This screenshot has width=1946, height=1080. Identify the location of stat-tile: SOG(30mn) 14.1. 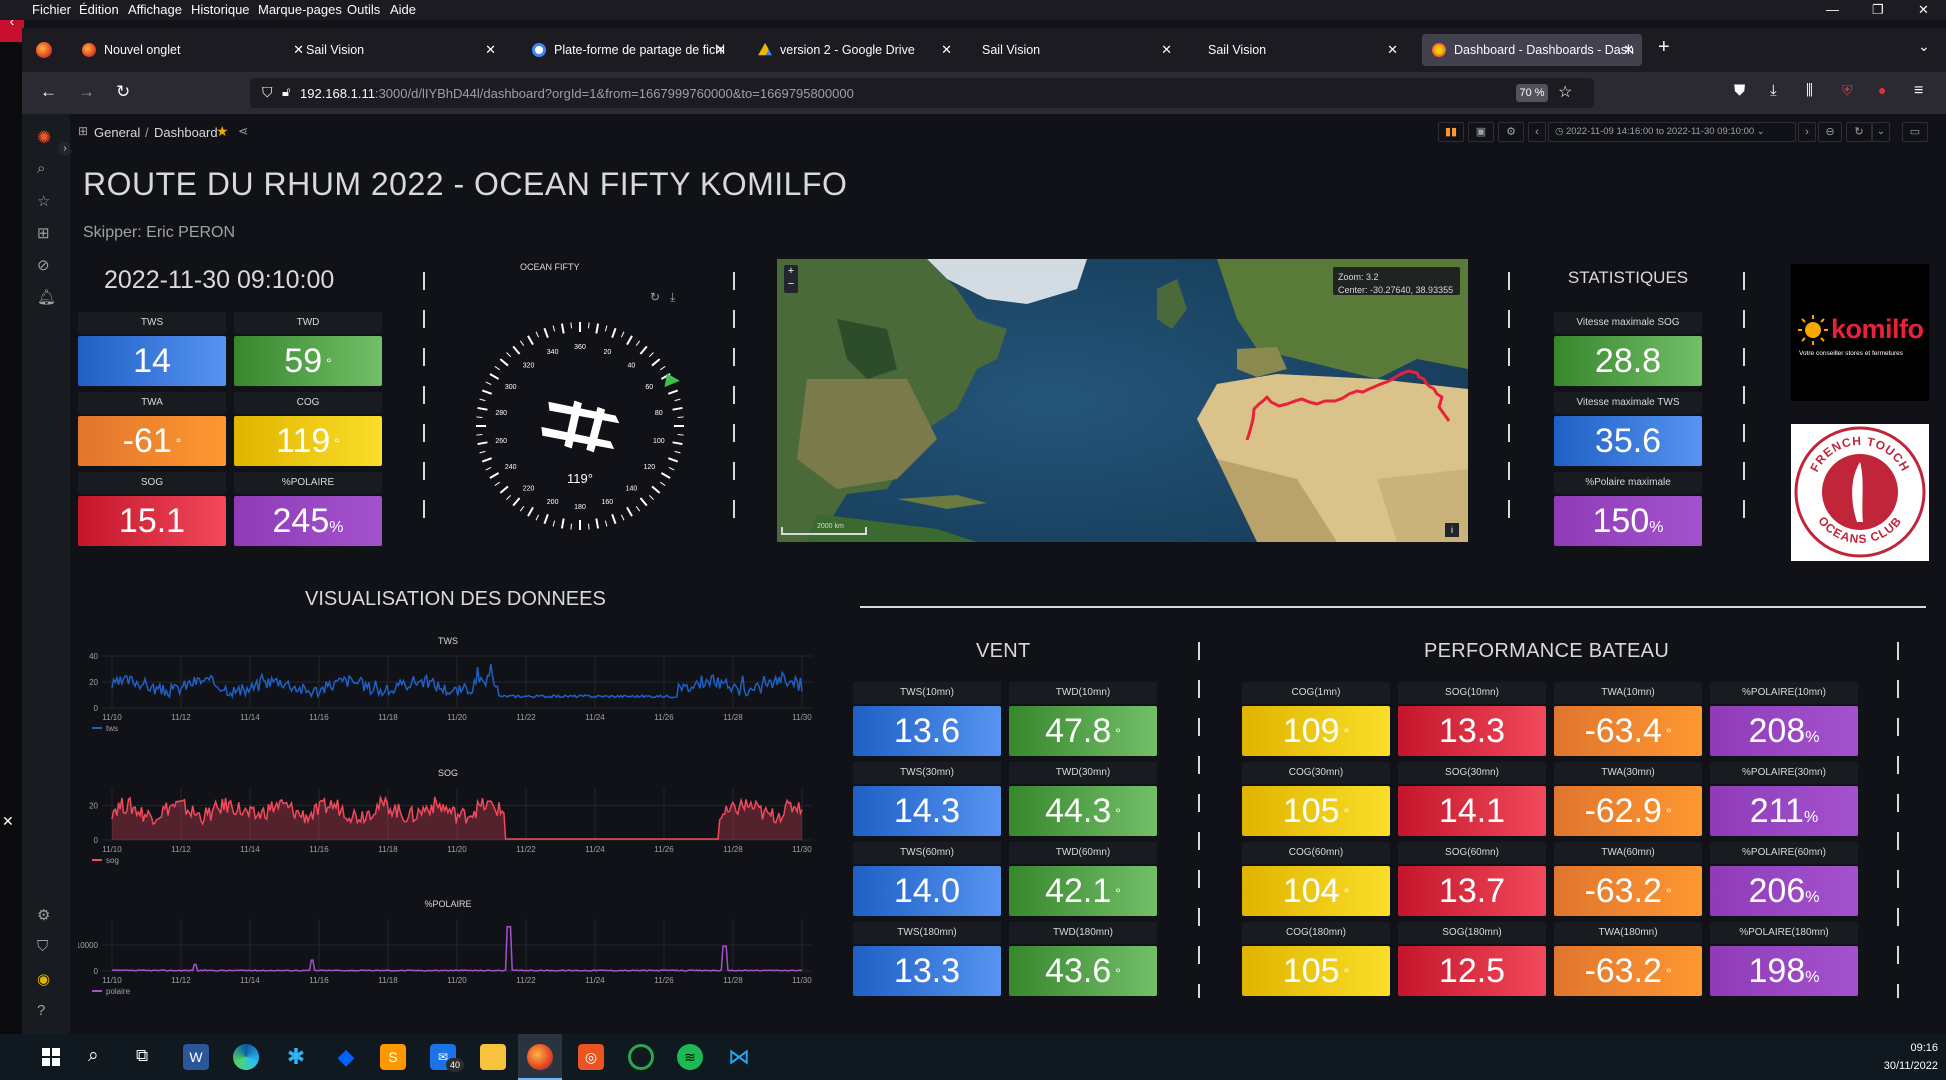
(1472, 799).